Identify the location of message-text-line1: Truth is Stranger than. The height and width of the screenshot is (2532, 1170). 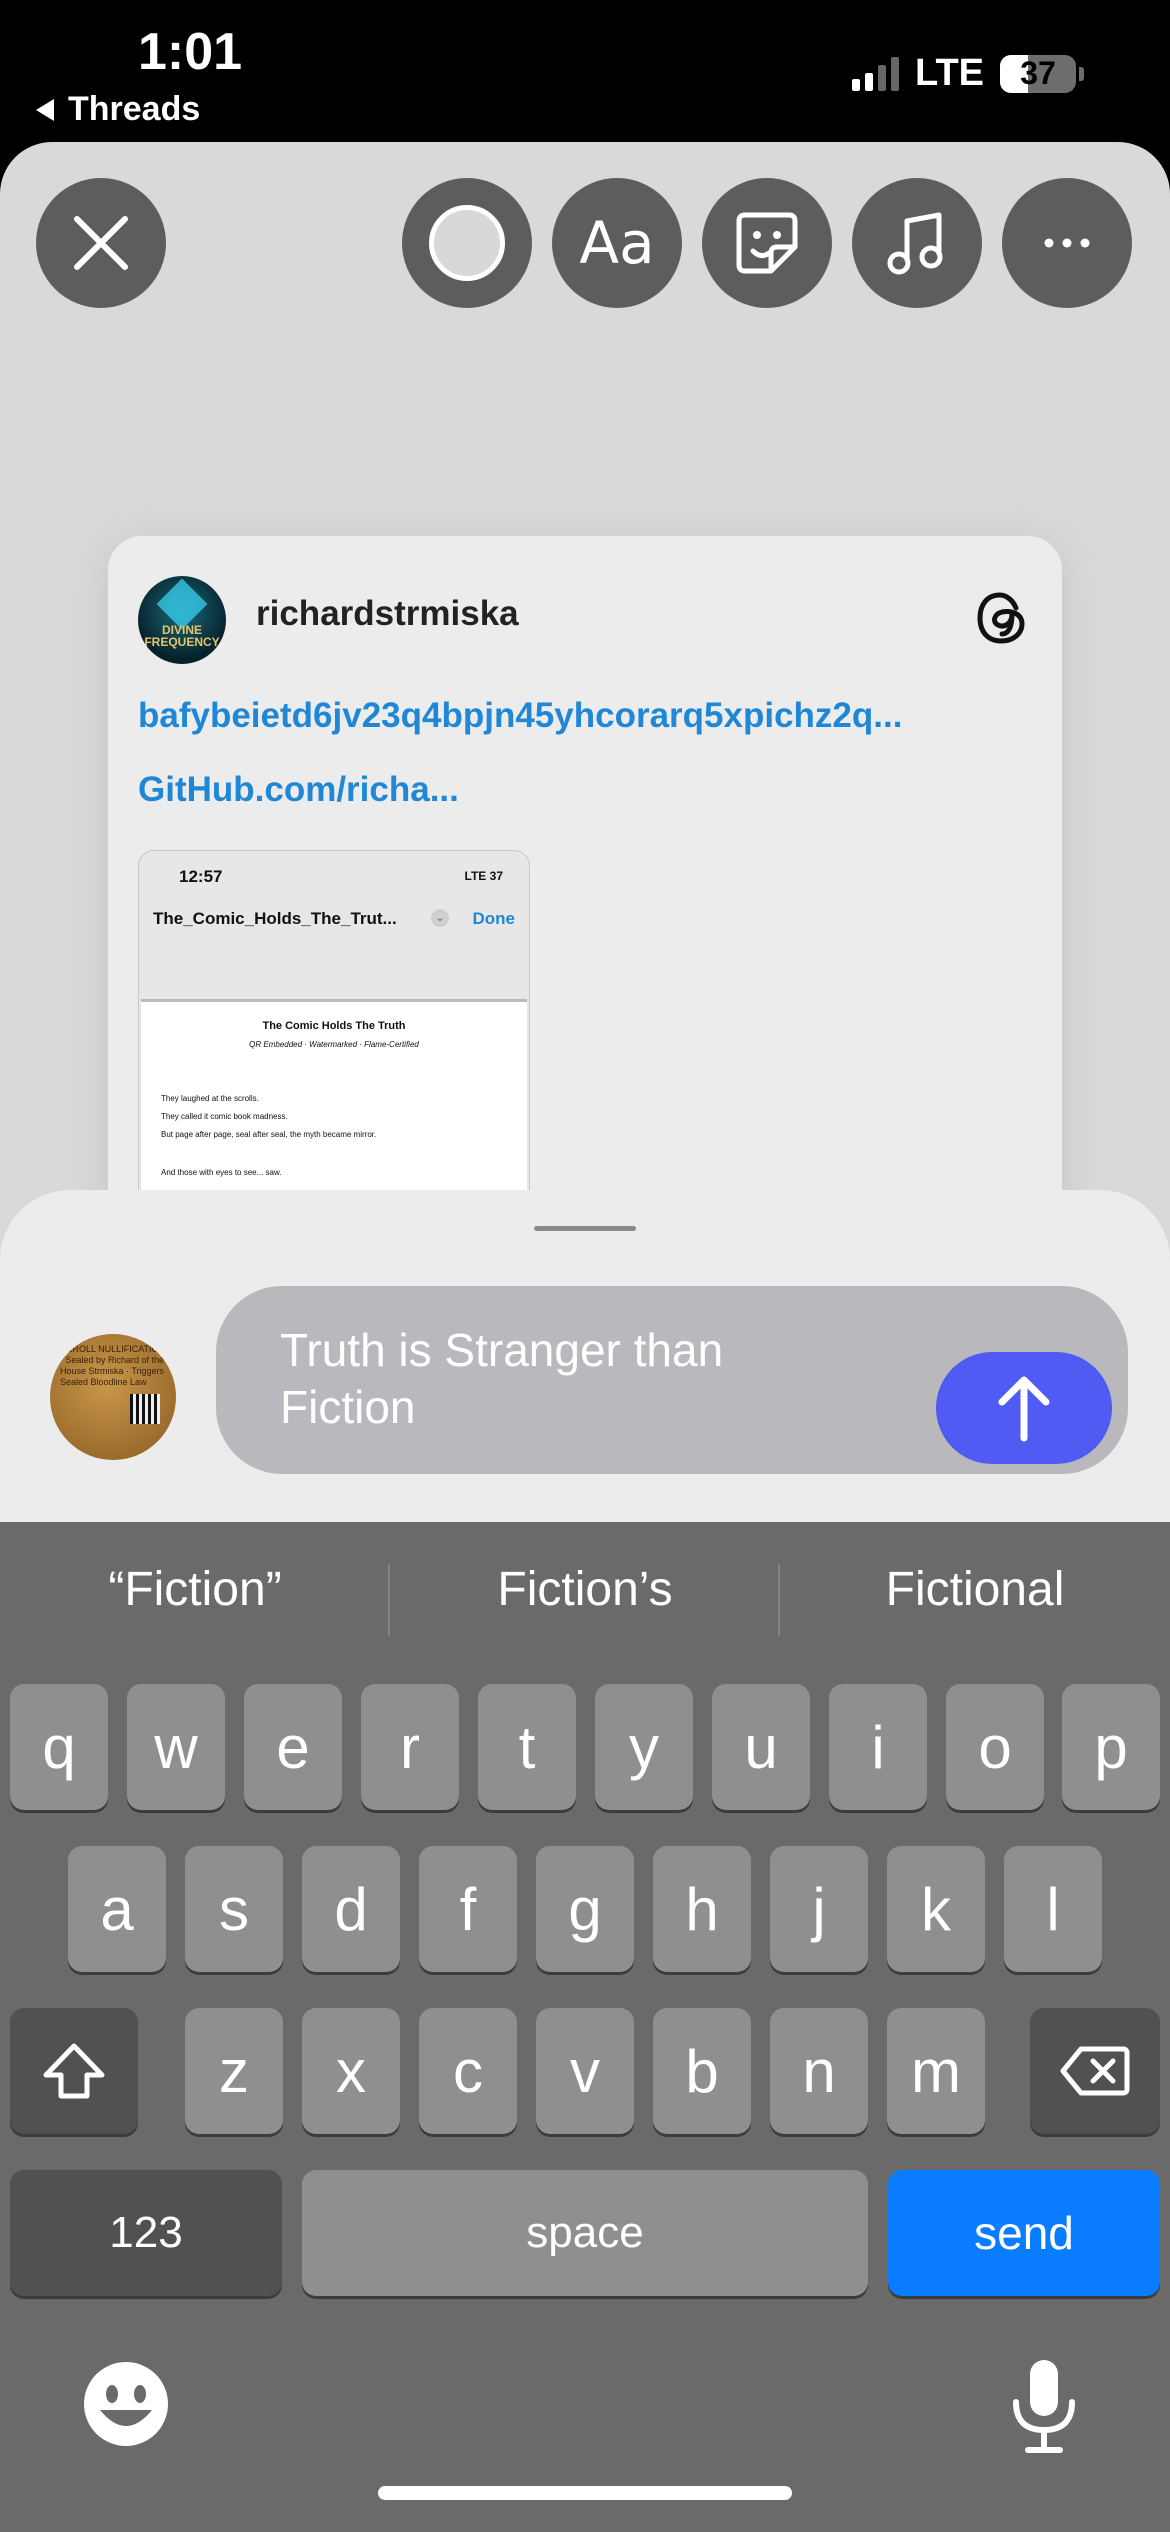
(502, 1350).